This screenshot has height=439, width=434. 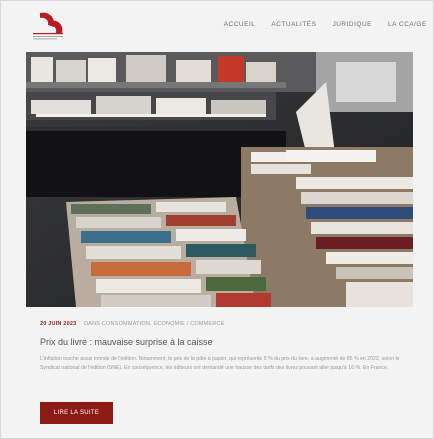 What do you see at coordinates (352, 24) in the screenshot?
I see `nav-item-juridique: JURIDIQUE` at bounding box center [352, 24].